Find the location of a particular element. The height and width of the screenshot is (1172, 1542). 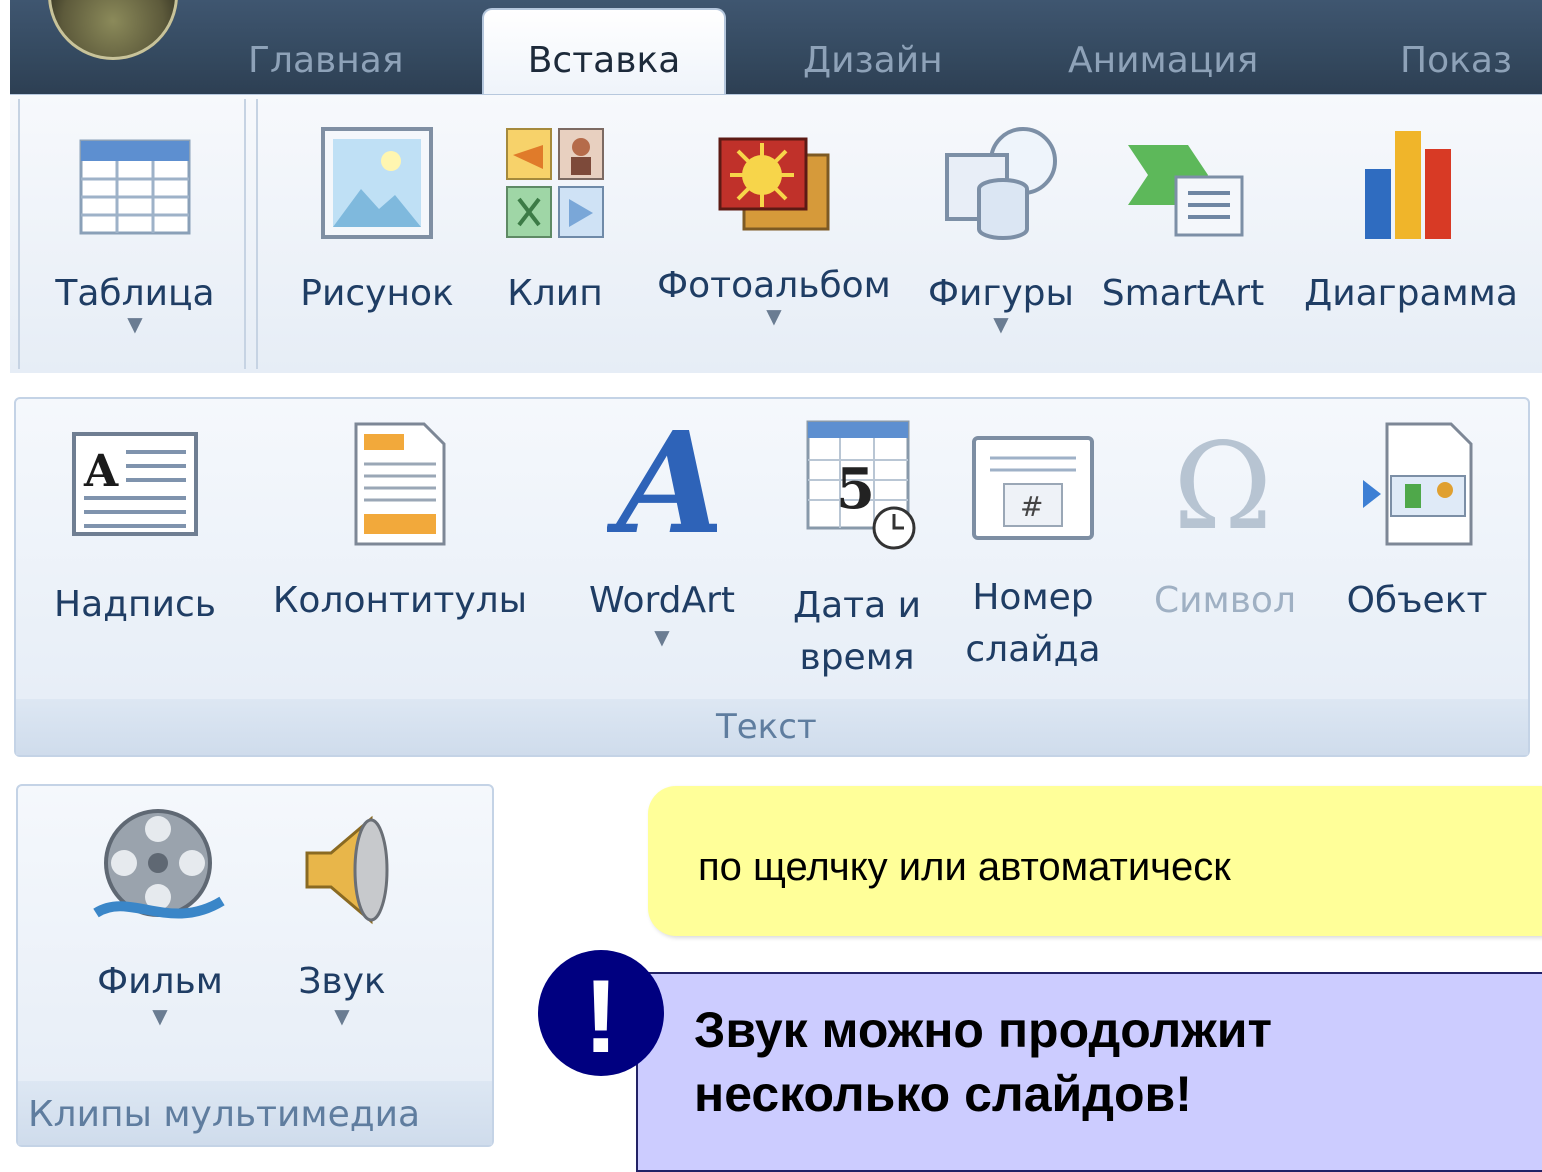

slide-number-icon: # is located at coordinates (1033, 488).